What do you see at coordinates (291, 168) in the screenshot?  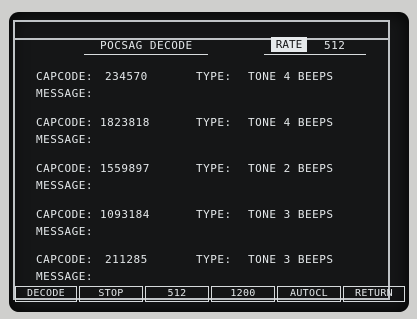 I see `type-value: TONE 2 BEEPS` at bounding box center [291, 168].